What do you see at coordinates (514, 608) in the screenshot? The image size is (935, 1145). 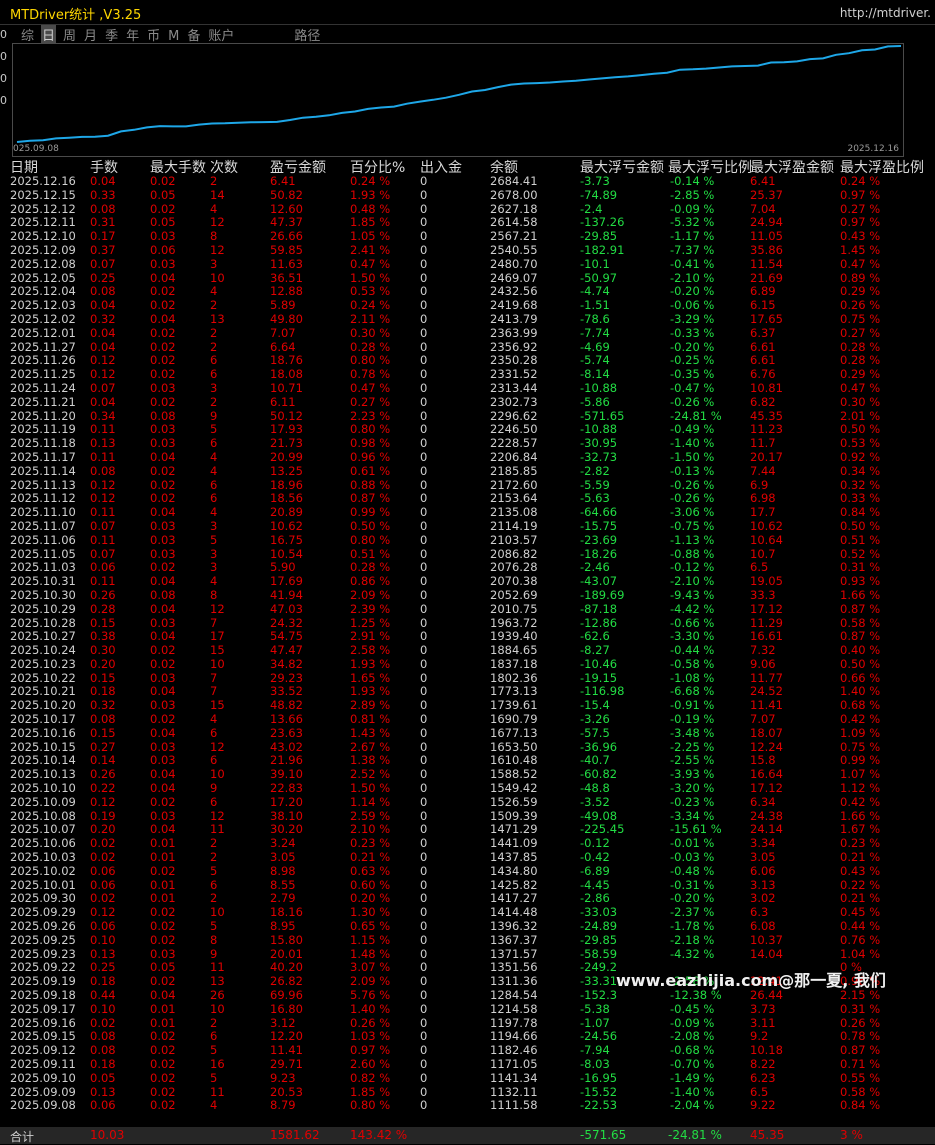 I see `table-cell: 2010.75` at bounding box center [514, 608].